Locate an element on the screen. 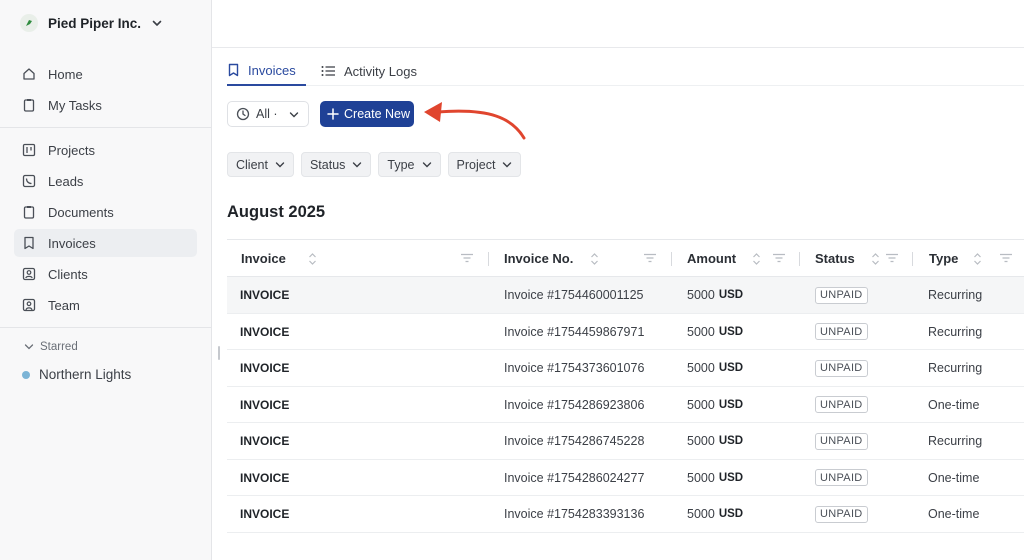 The height and width of the screenshot is (560, 1024). starred-item-northern-lights: Northern Lights is located at coordinates (76, 374).